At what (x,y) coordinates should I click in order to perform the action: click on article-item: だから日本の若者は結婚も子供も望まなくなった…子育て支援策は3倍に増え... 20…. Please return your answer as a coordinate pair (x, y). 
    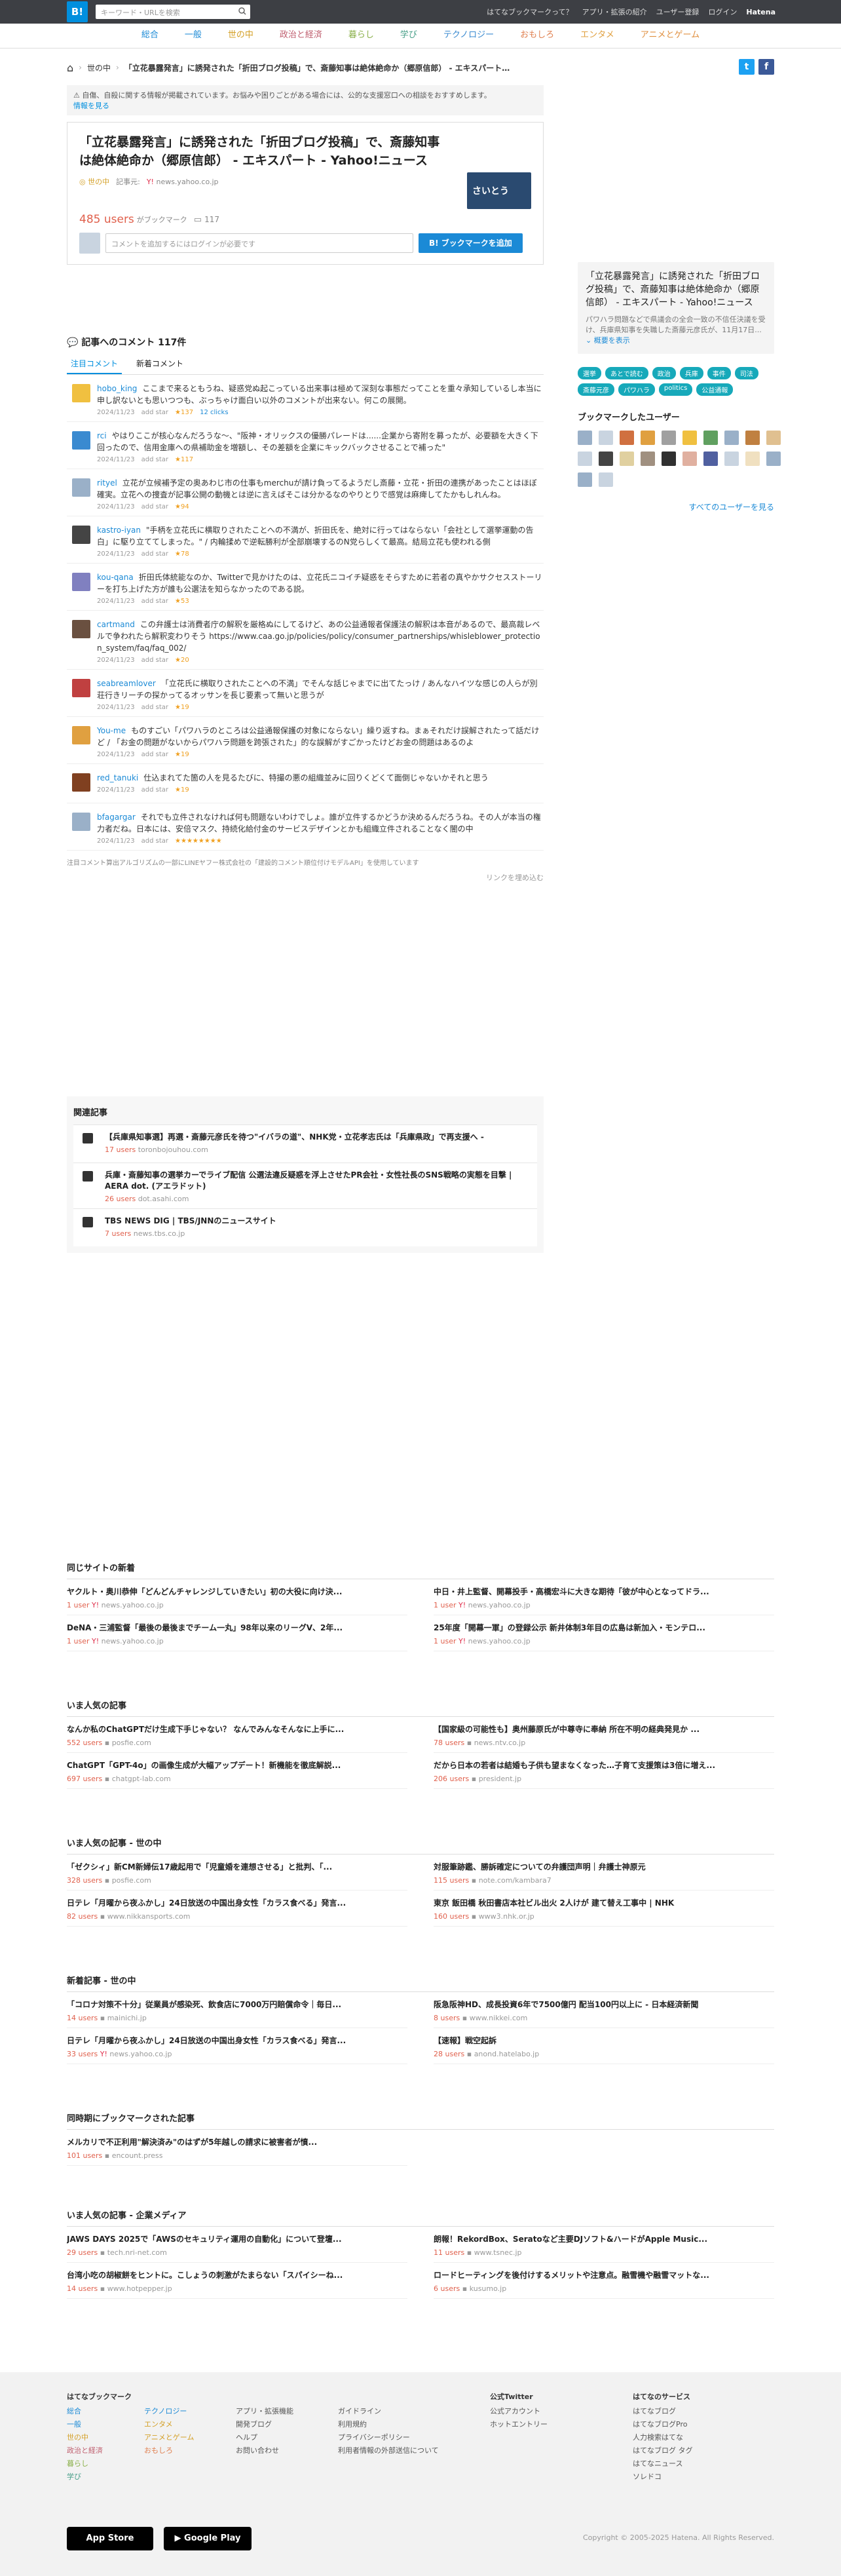
    Looking at the image, I should click on (604, 1771).